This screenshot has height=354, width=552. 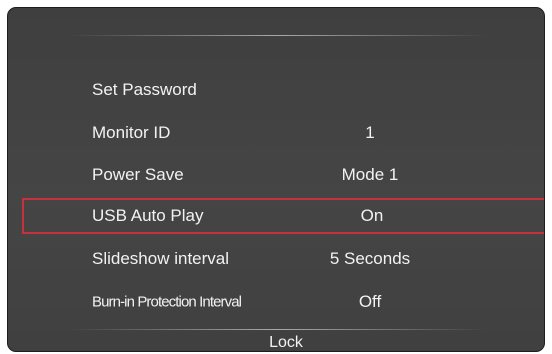 I want to click on menu-item-label: Slideshow interval, so click(x=161, y=258).